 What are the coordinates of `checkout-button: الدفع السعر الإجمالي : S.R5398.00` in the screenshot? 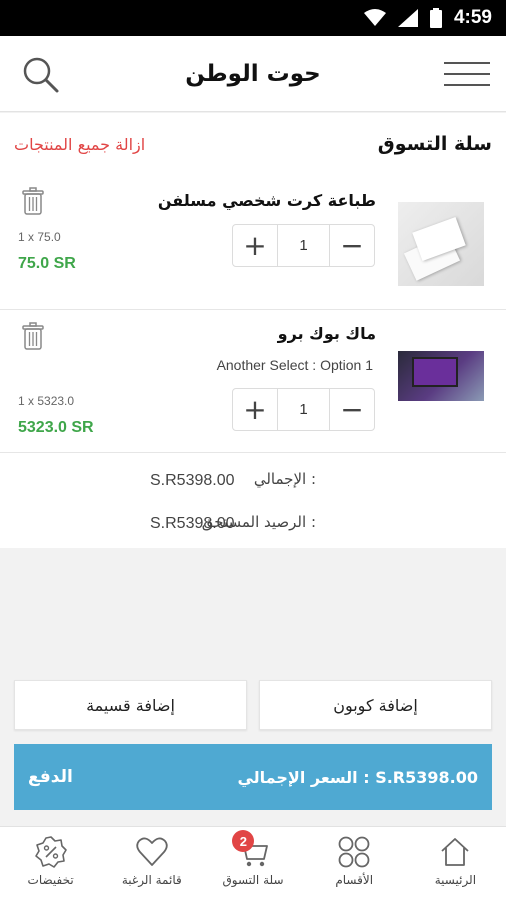 It's located at (253, 777).